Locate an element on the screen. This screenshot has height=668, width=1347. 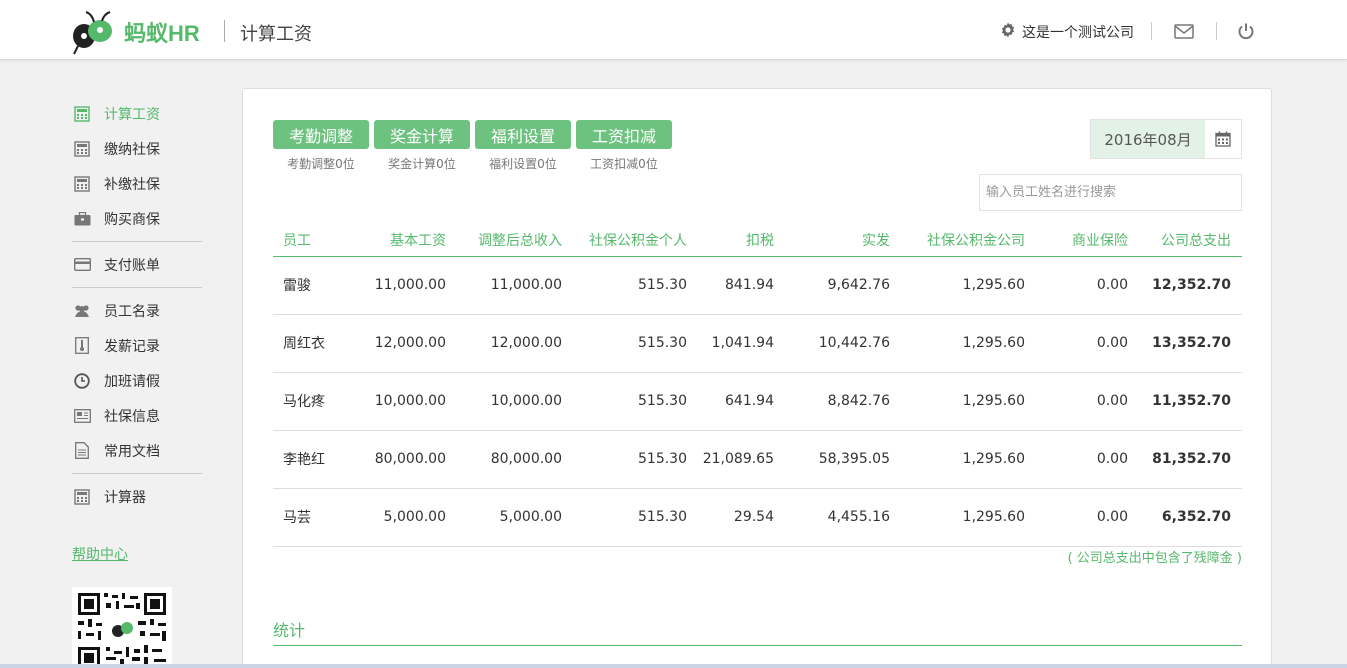
salary-deduction-button: 工资扣减 is located at coordinates (624, 134).